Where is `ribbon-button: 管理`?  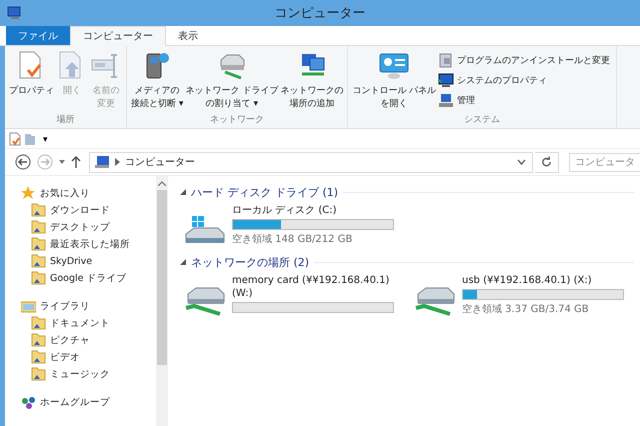 ribbon-button: 管理 is located at coordinates (456, 100).